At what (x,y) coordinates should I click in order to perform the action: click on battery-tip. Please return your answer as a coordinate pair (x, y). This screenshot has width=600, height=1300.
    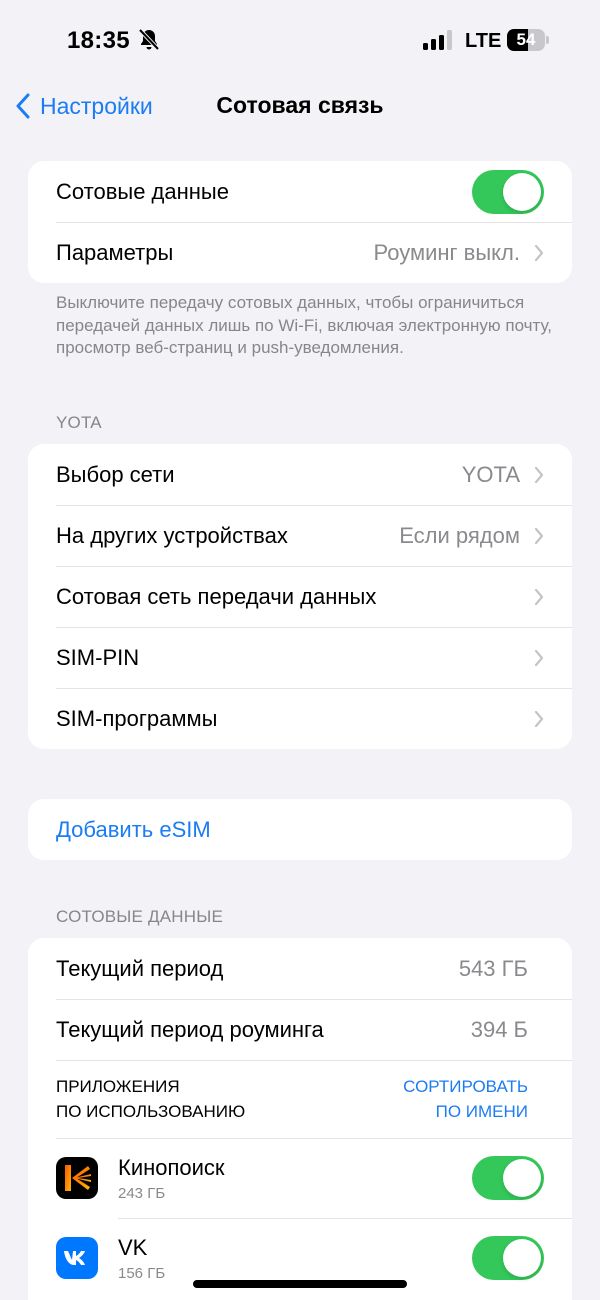
    Looking at the image, I should click on (547, 40).